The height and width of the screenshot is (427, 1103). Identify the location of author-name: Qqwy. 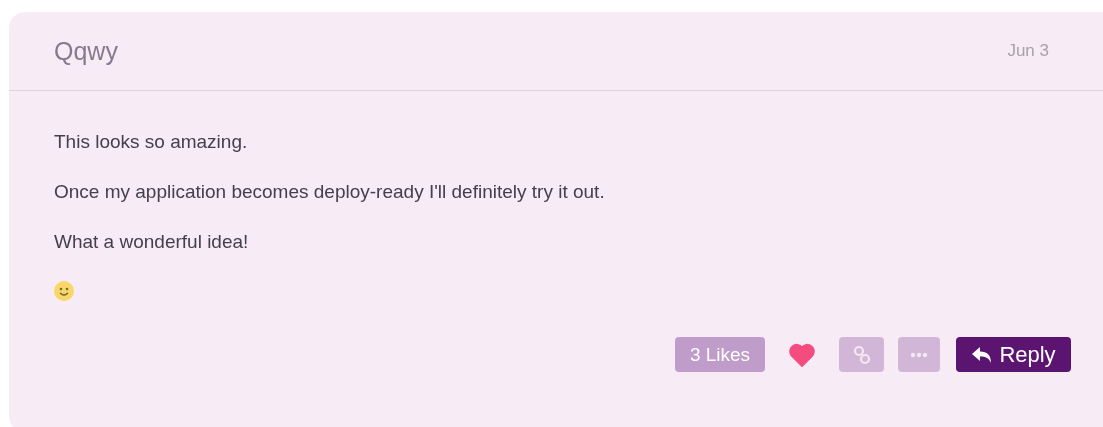
(86, 51).